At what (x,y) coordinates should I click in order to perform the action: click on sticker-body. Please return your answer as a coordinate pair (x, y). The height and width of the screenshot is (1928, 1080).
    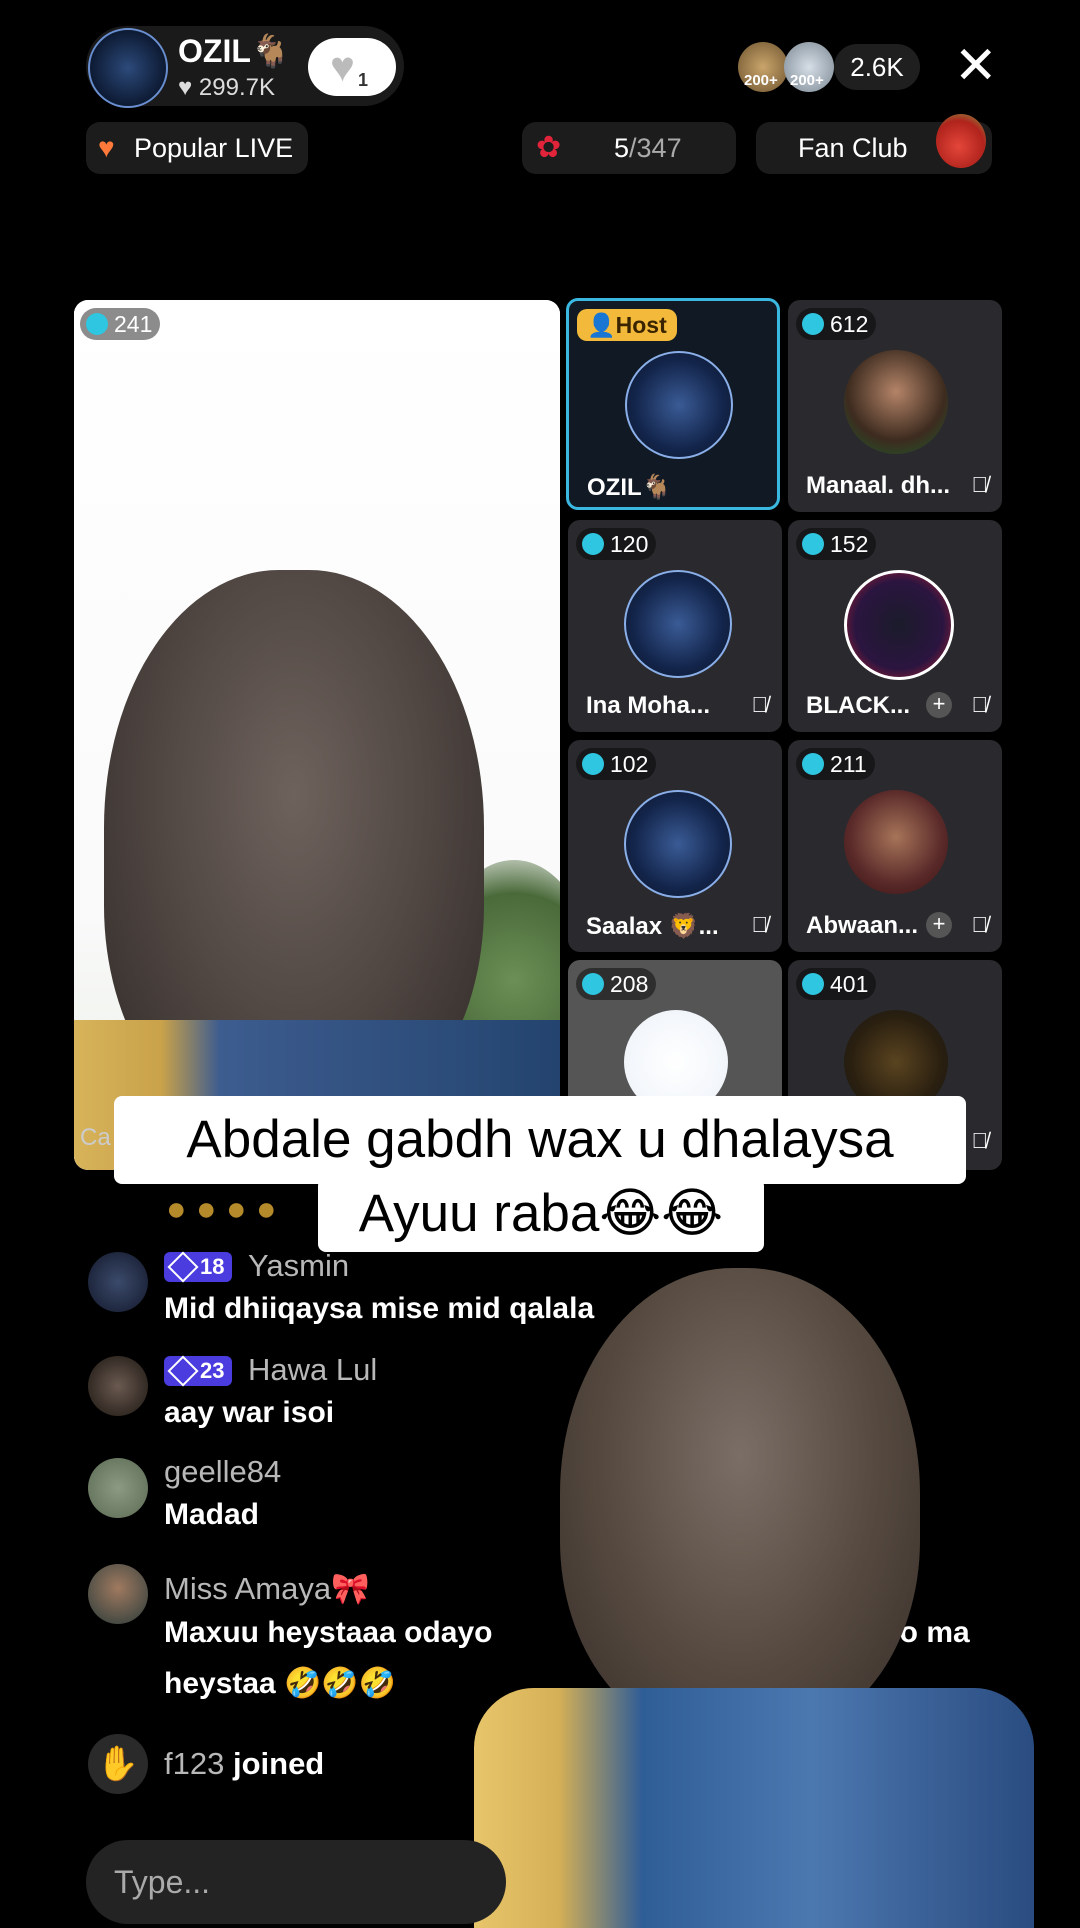
    Looking at the image, I should click on (754, 1808).